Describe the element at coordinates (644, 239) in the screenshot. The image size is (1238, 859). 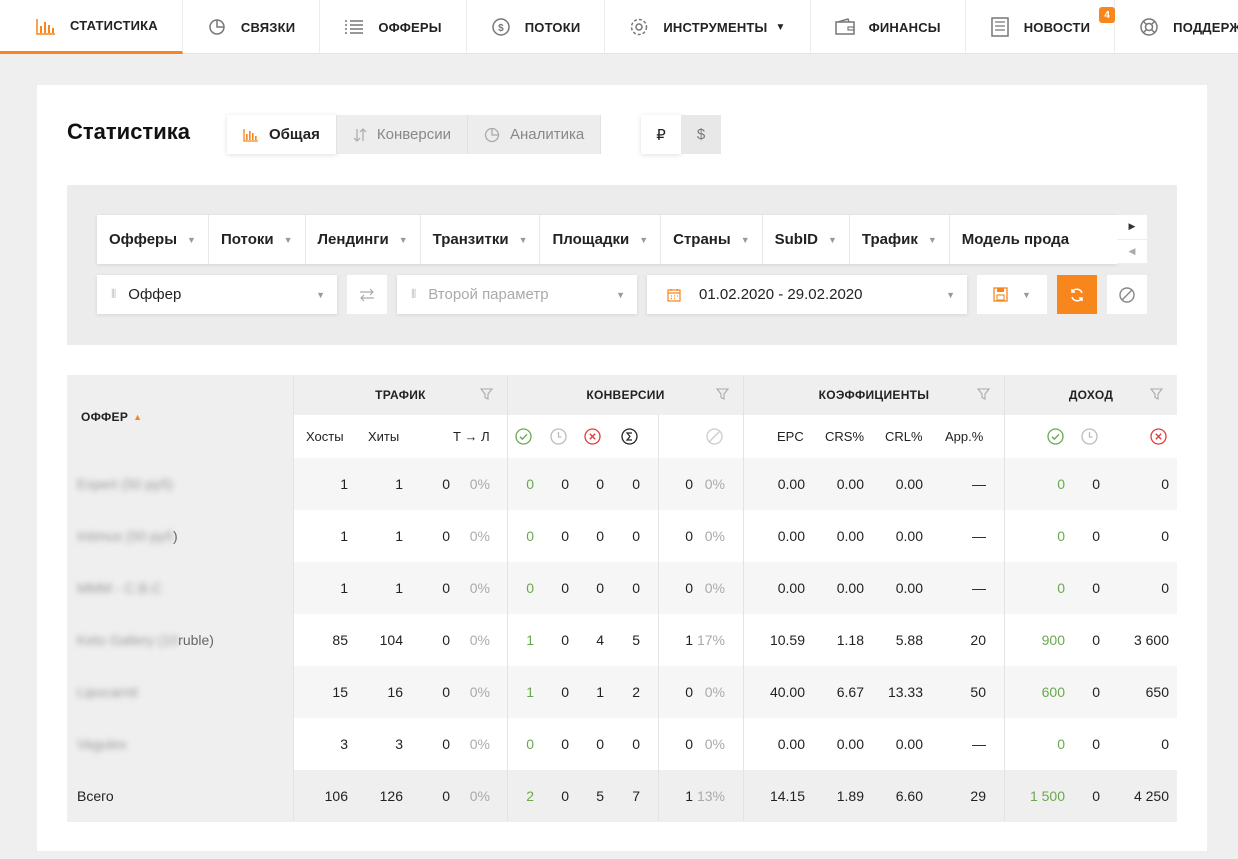
I see `chevron-down-icon: ▼` at that location.